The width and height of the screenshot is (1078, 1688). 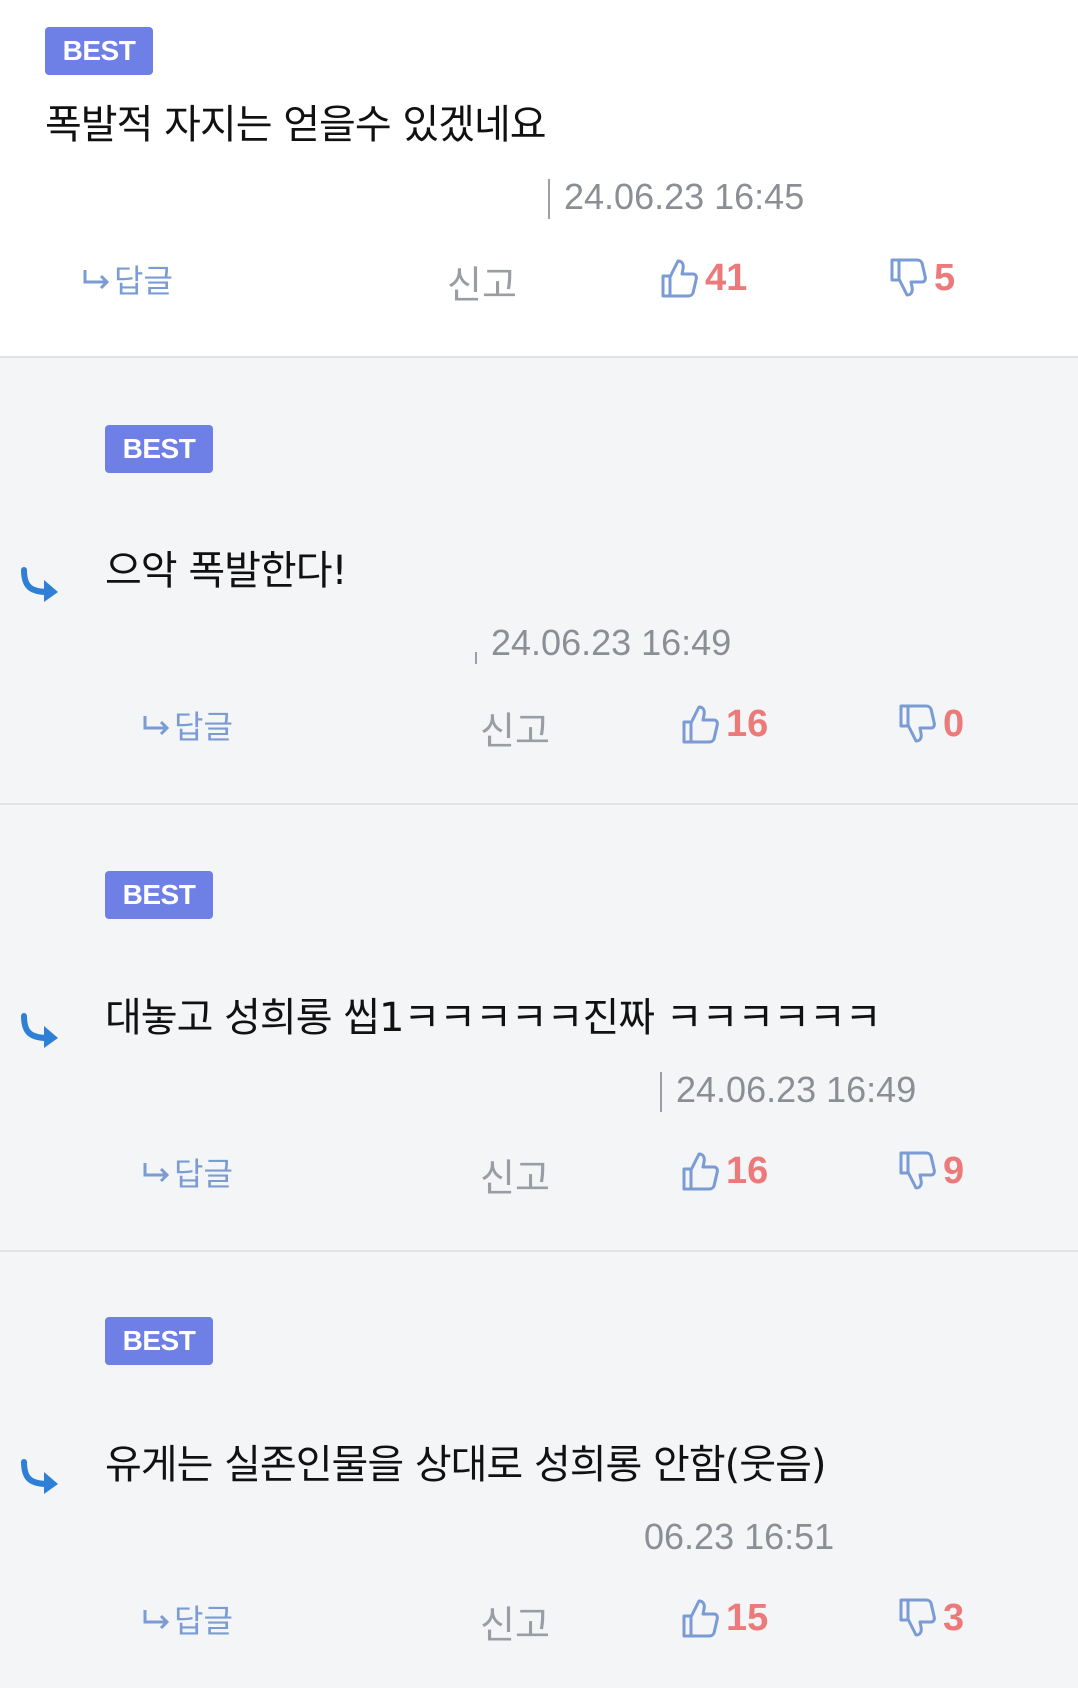 I want to click on comment-actions: 답글 신고 15 3, so click(x=539, y=1620).